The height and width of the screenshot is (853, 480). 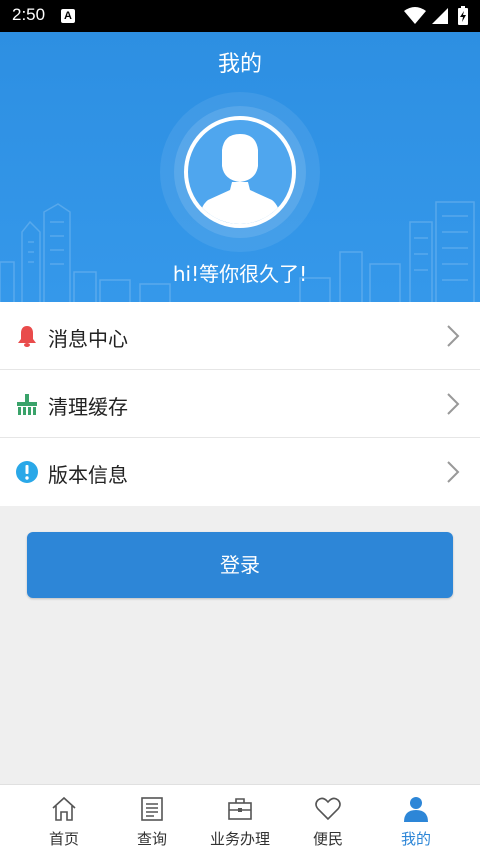 I want to click on person-icon, so click(x=416, y=809).